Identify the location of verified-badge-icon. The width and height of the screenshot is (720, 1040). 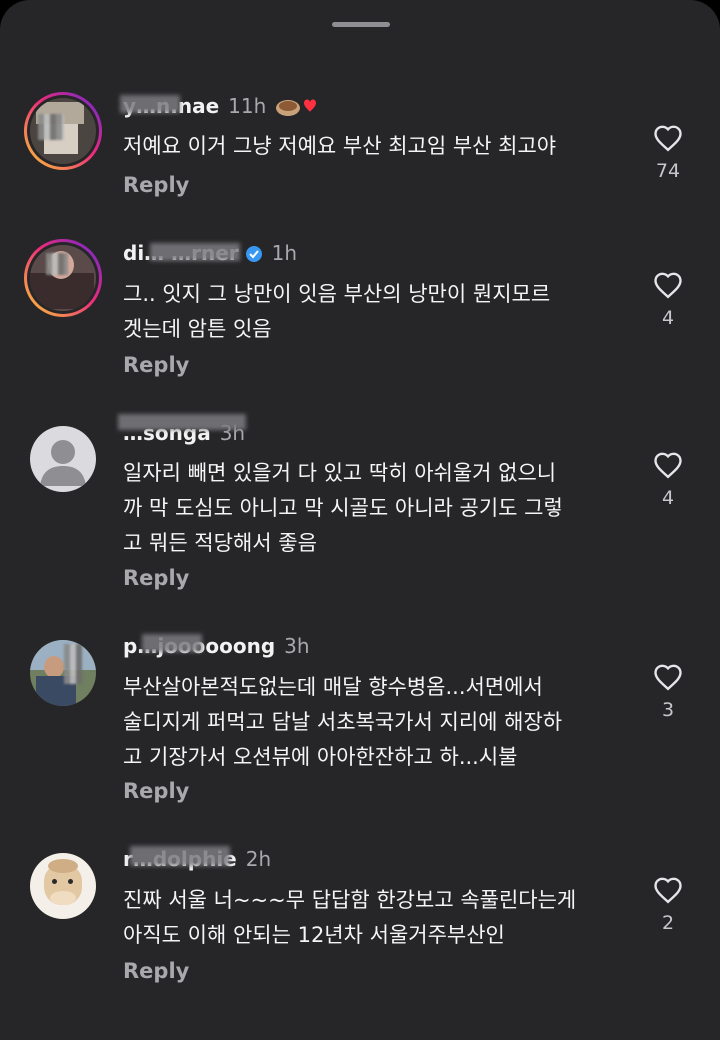
(254, 253).